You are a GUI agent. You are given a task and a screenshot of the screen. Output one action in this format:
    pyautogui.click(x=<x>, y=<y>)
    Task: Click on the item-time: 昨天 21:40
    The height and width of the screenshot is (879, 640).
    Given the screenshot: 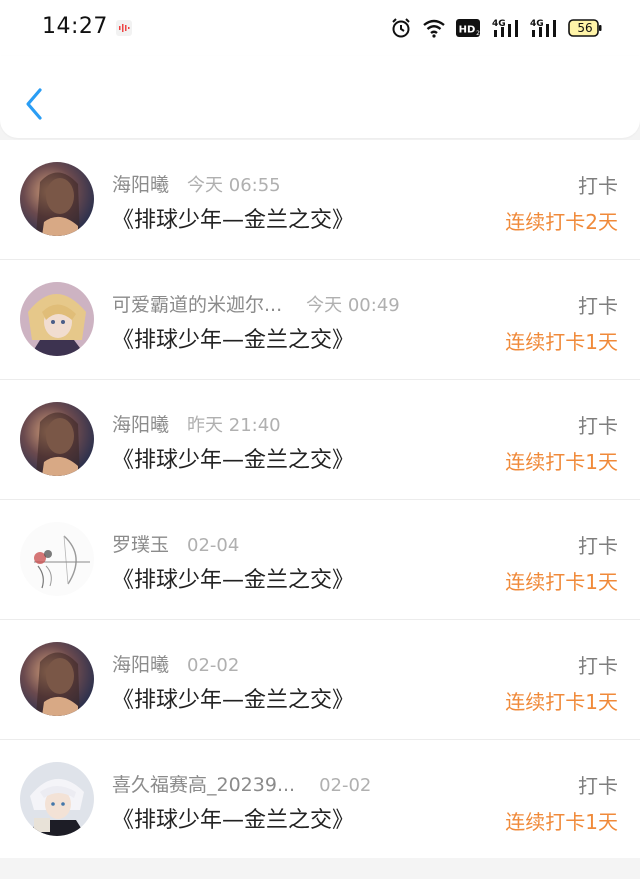 What is the action you would take?
    pyautogui.click(x=234, y=425)
    